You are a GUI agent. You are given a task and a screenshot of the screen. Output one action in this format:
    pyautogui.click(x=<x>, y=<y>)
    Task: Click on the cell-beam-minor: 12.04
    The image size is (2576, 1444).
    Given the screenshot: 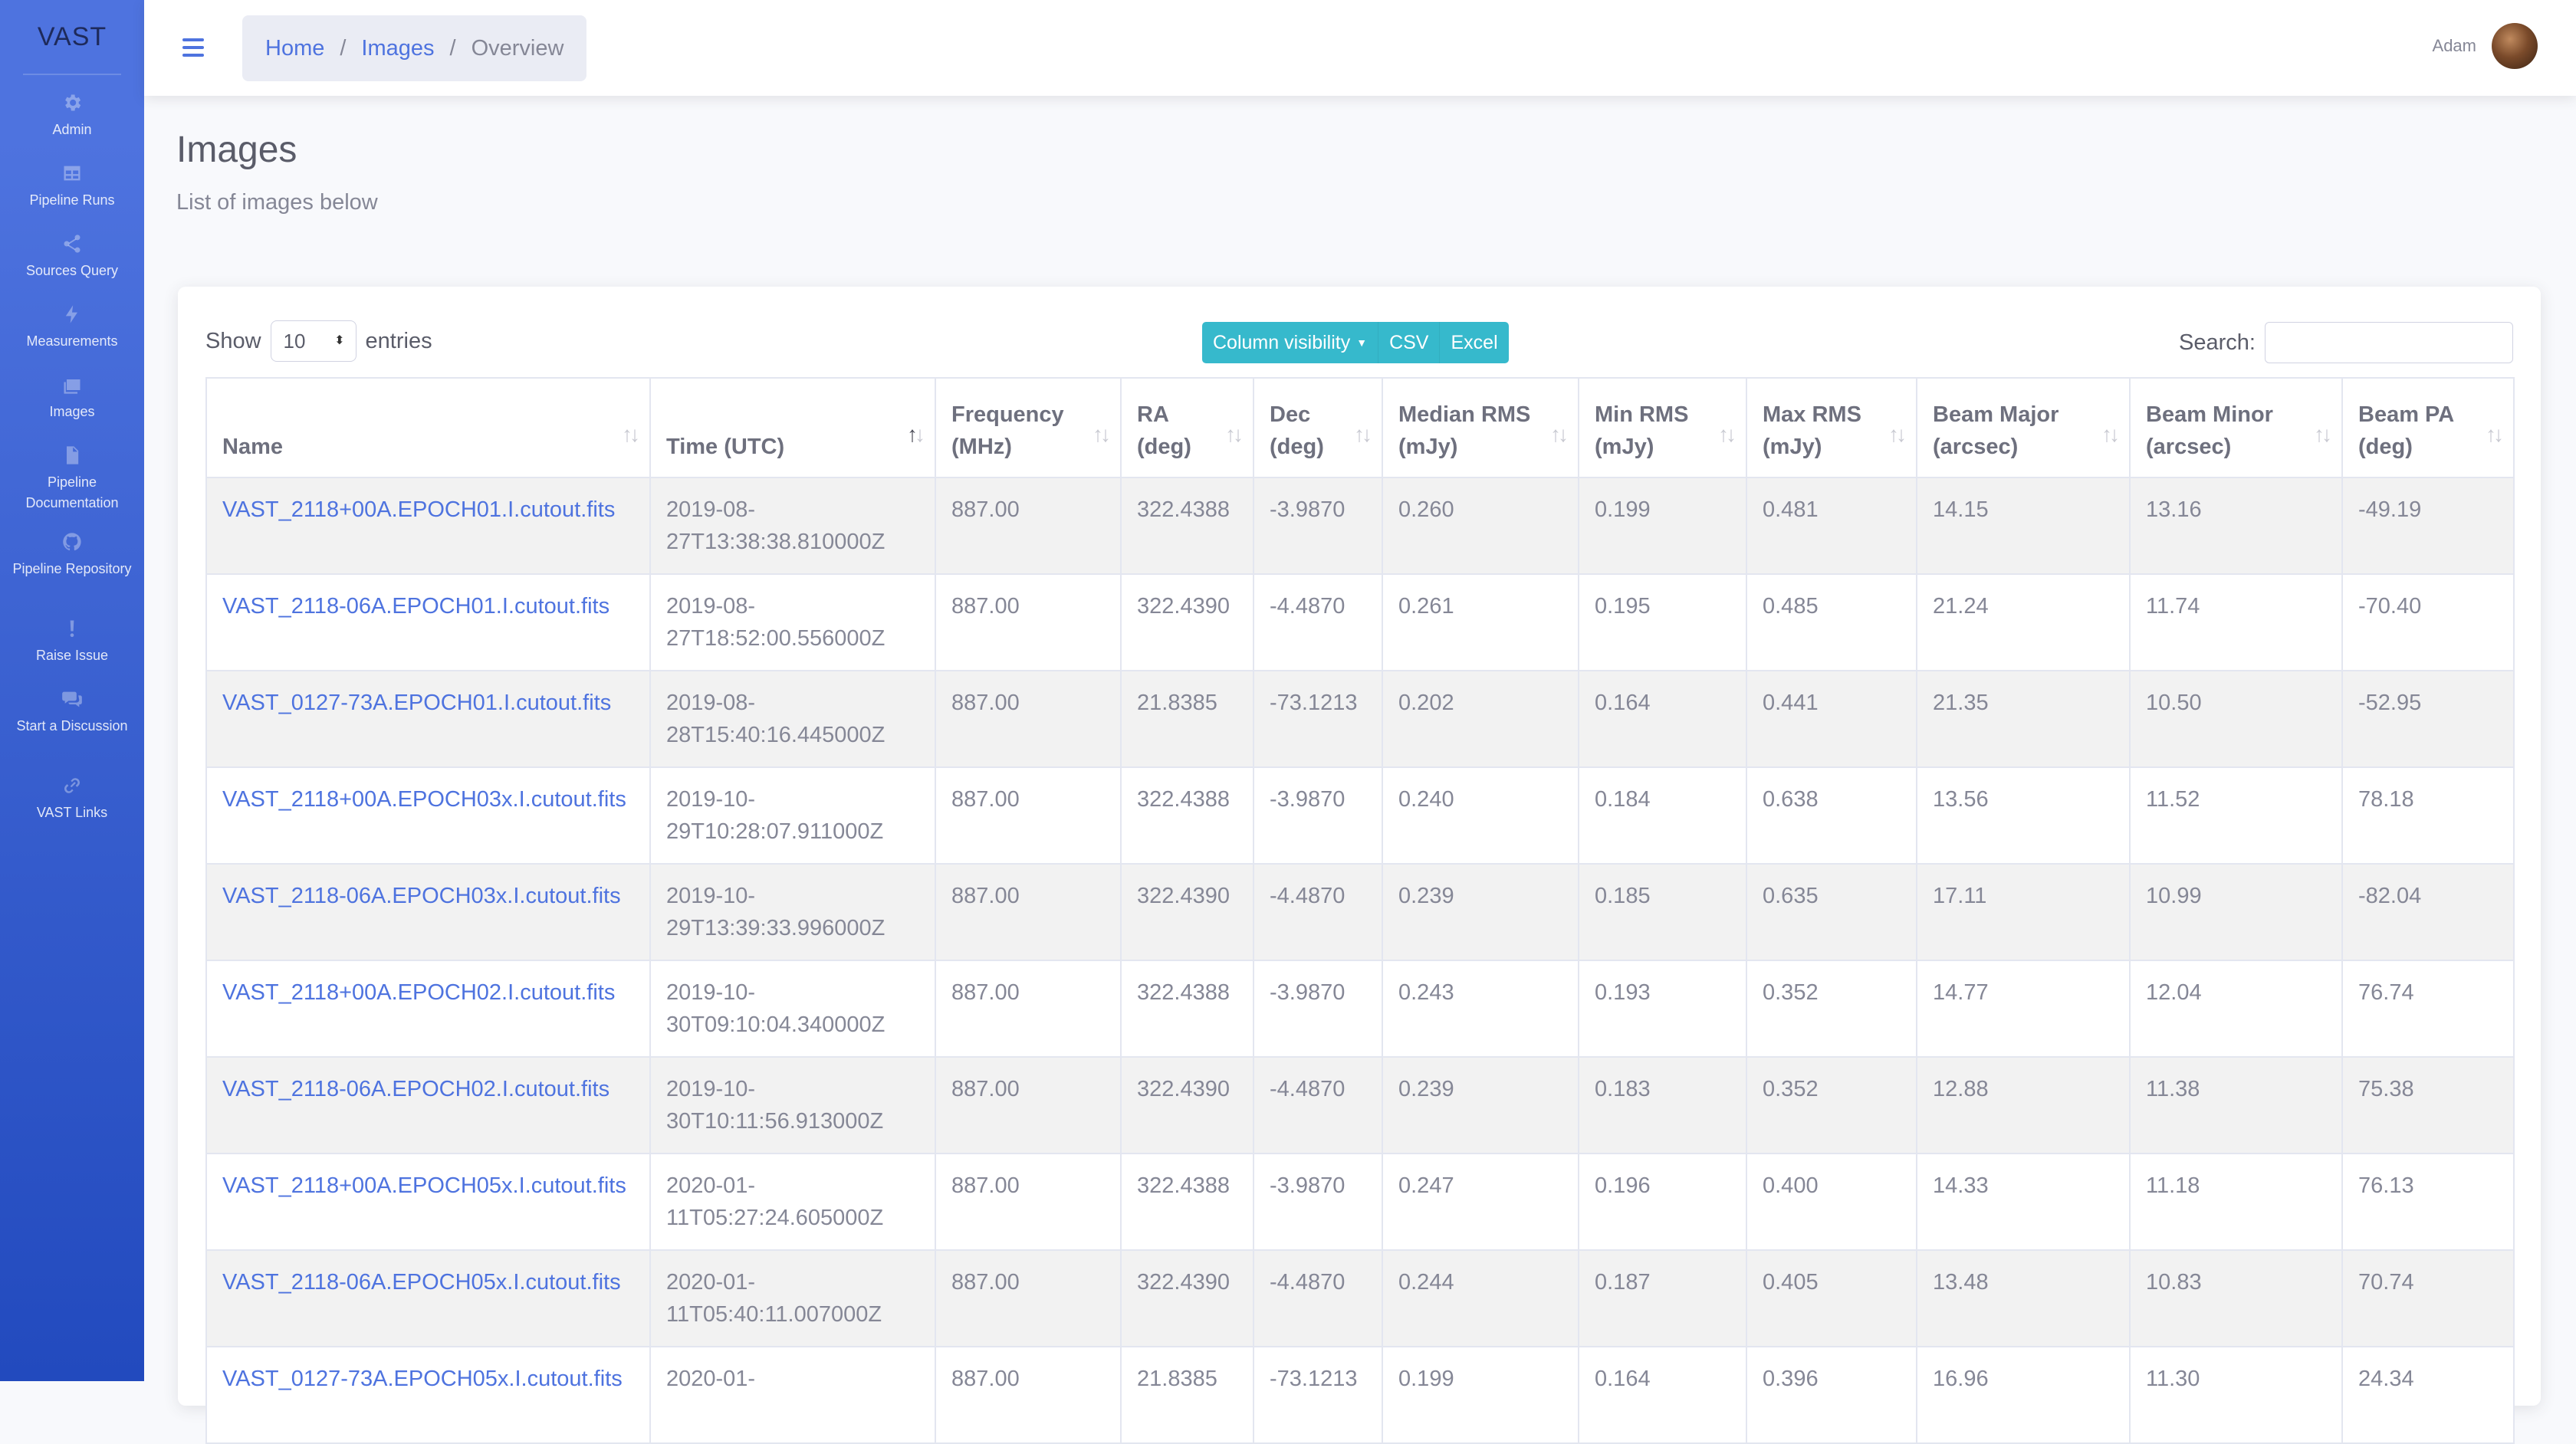 What is the action you would take?
    pyautogui.click(x=2236, y=1009)
    